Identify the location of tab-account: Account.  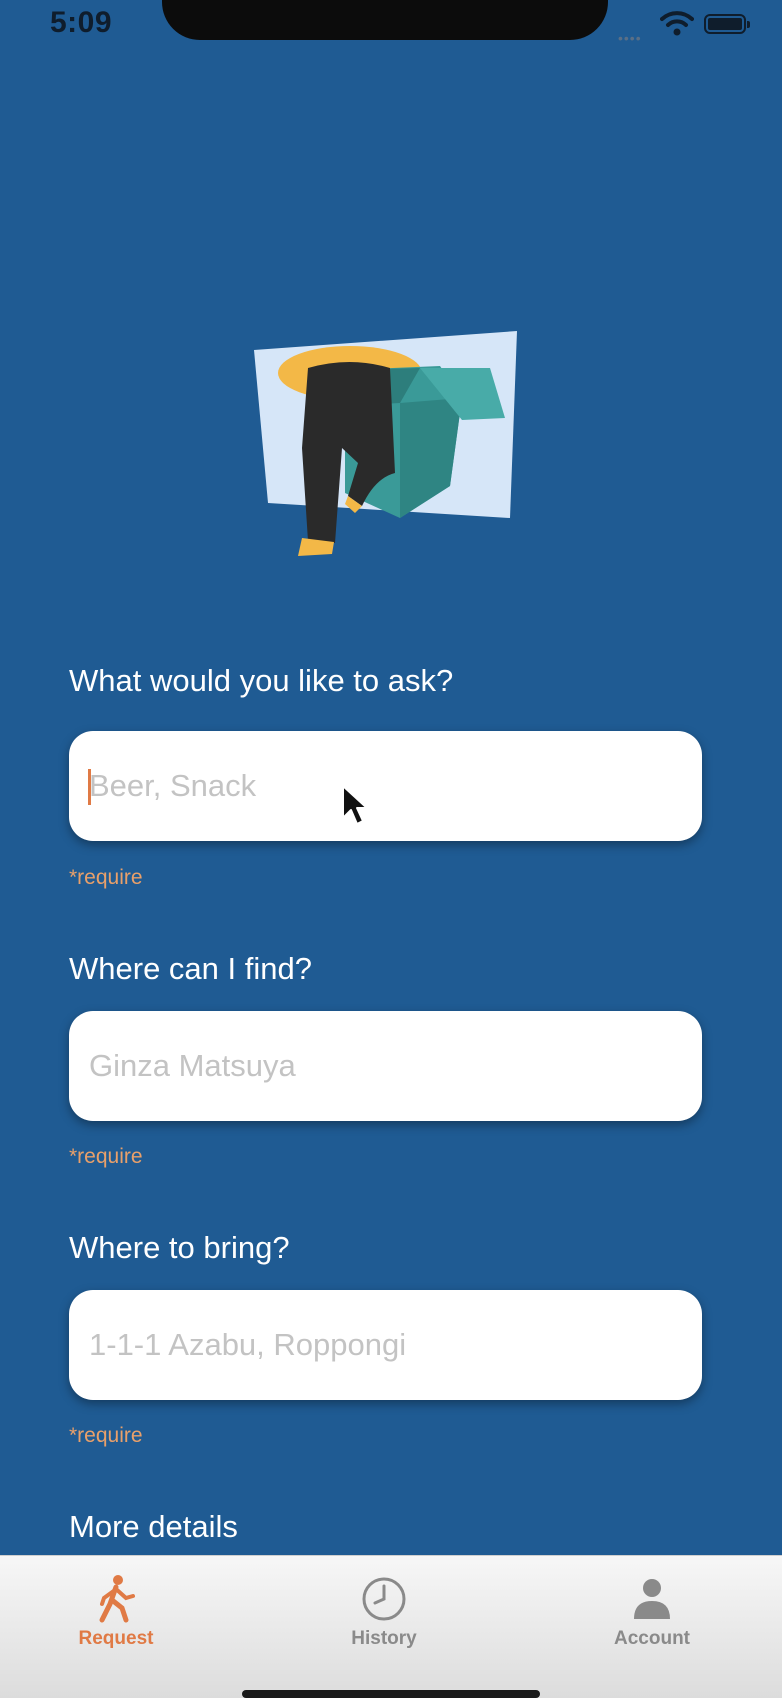
(652, 1612).